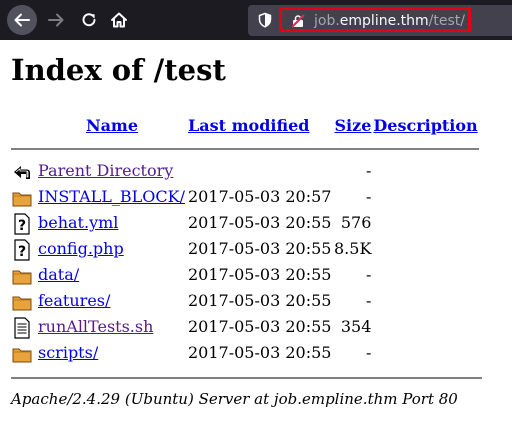  I want to click on file-link: INSTALL_BLOCK/, so click(111, 196).